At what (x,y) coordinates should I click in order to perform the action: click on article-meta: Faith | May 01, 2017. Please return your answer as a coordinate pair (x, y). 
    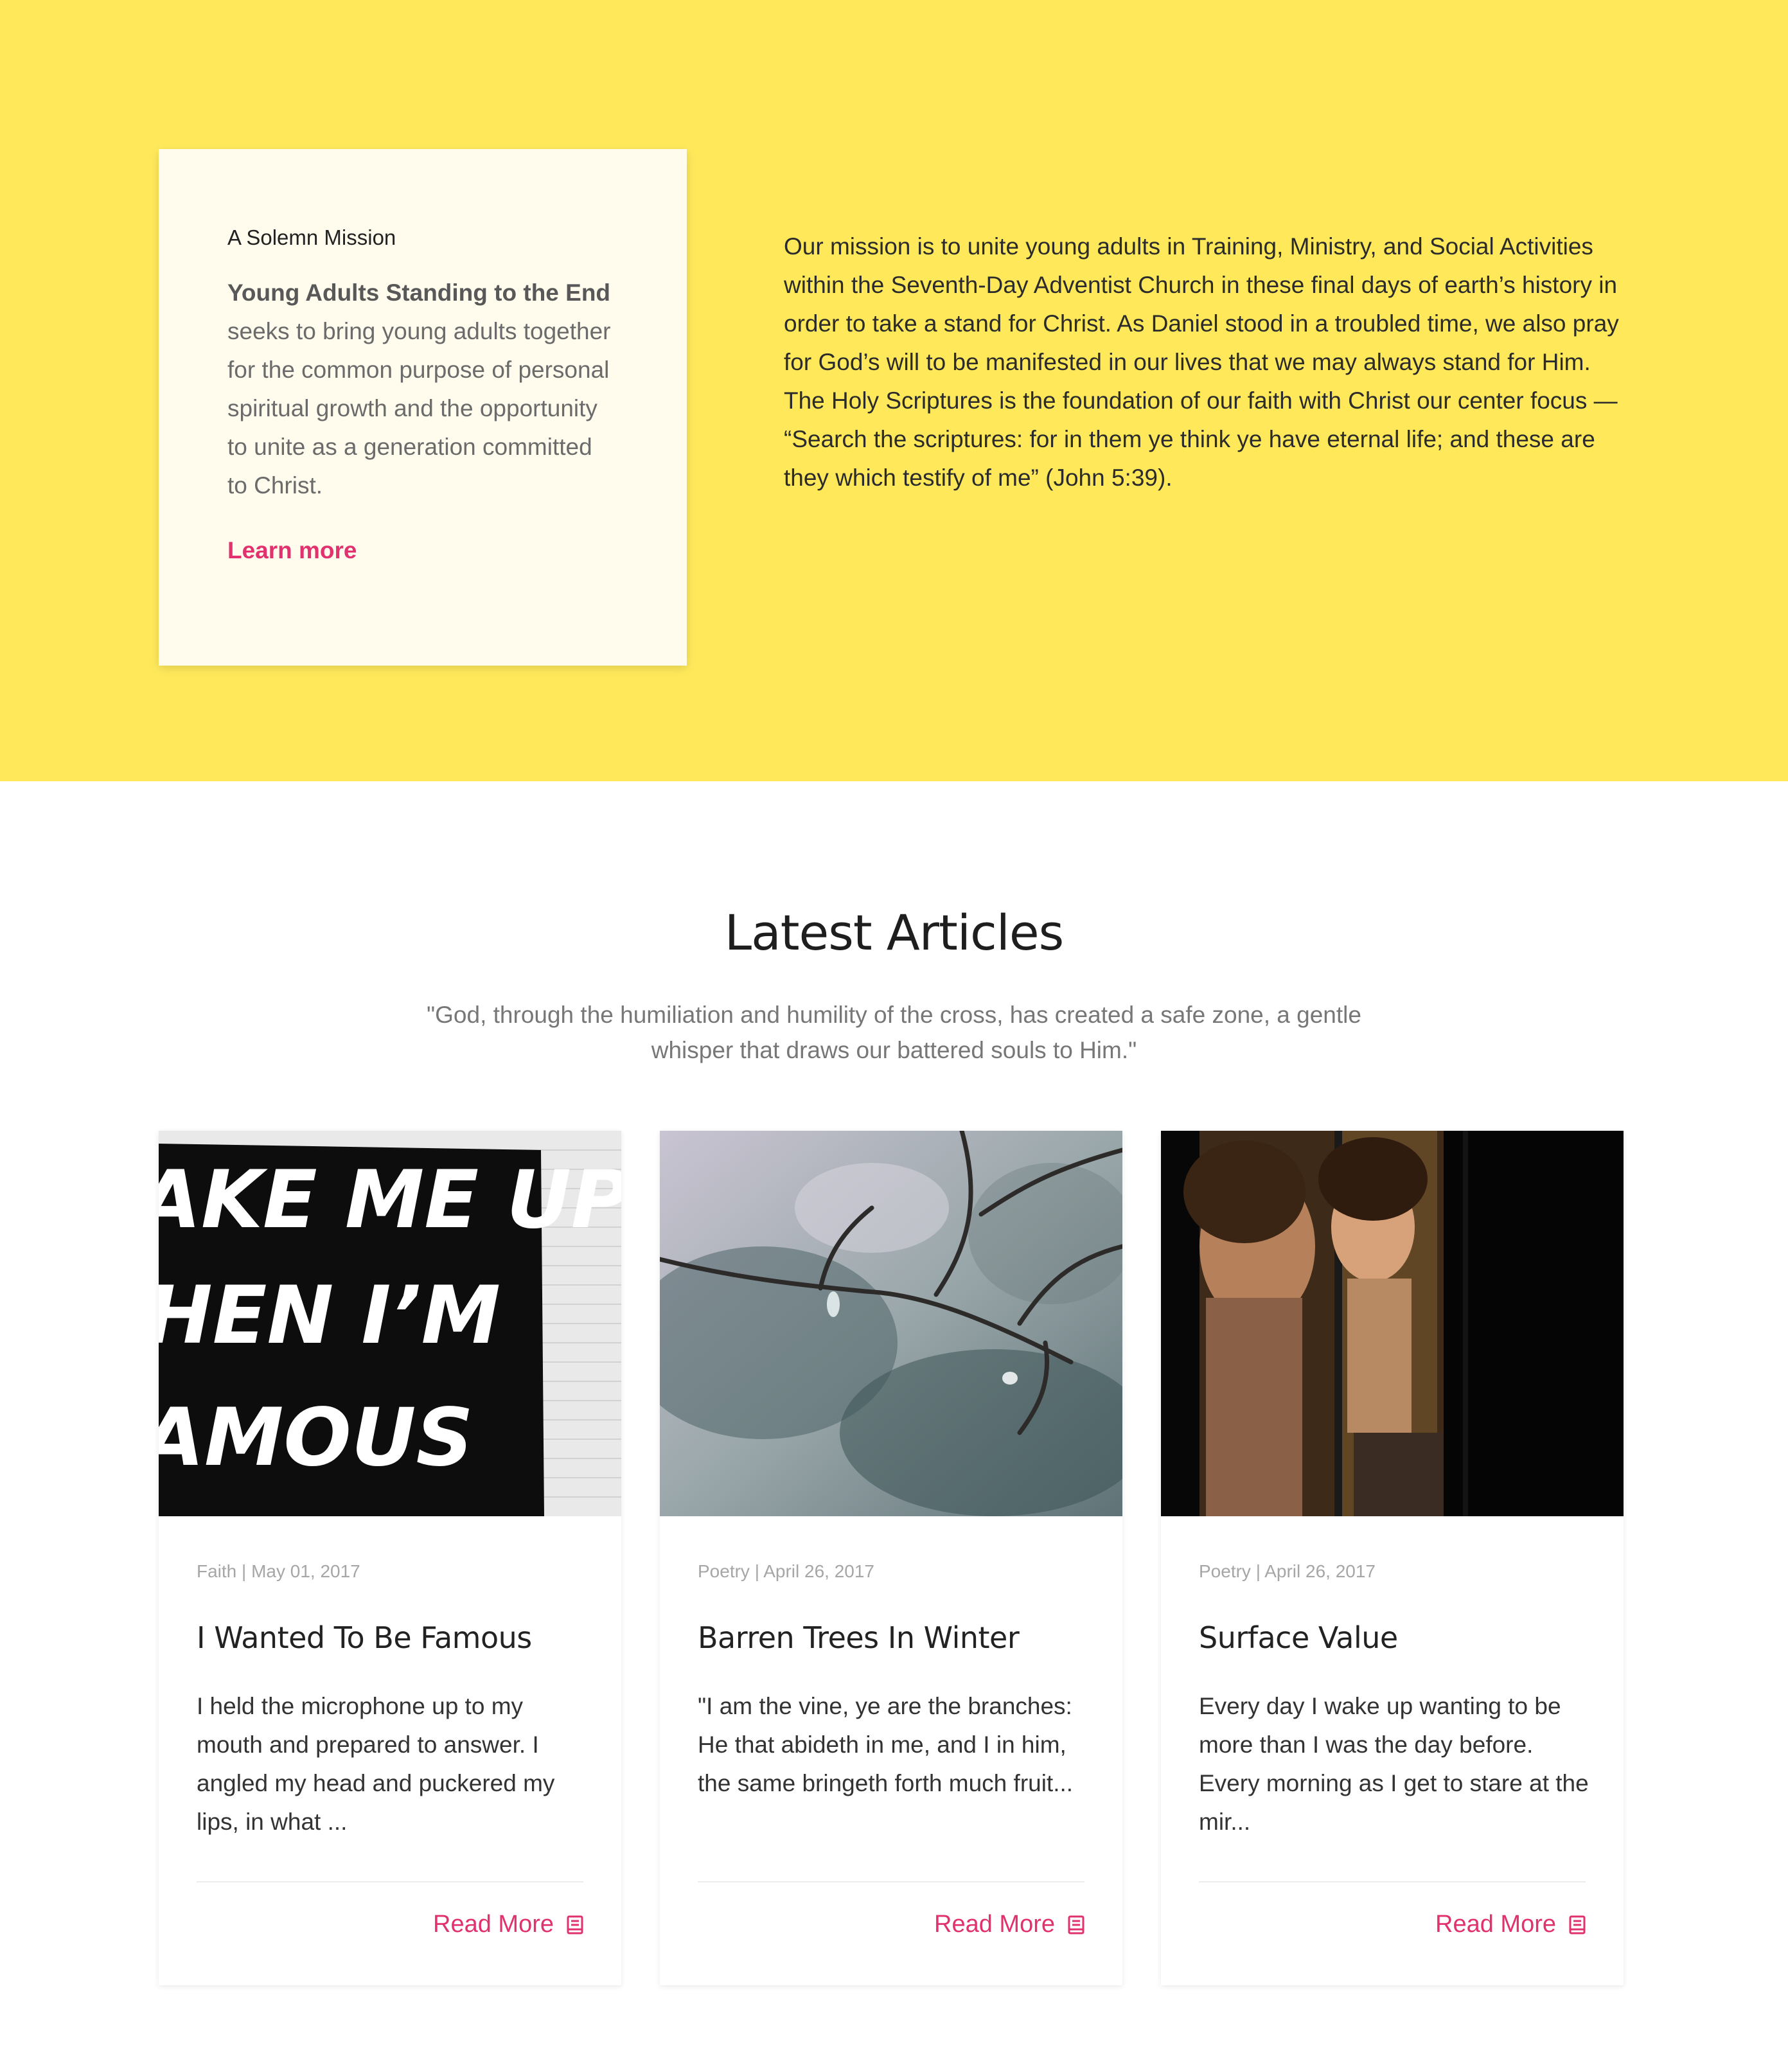
    Looking at the image, I should click on (278, 1571).